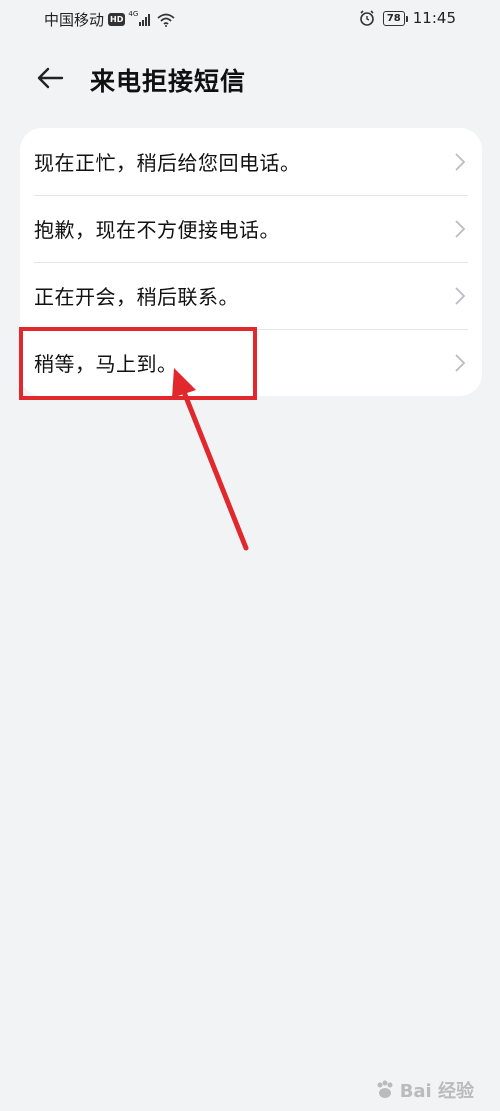  I want to click on annotation-arrow-icon, so click(210, 459).